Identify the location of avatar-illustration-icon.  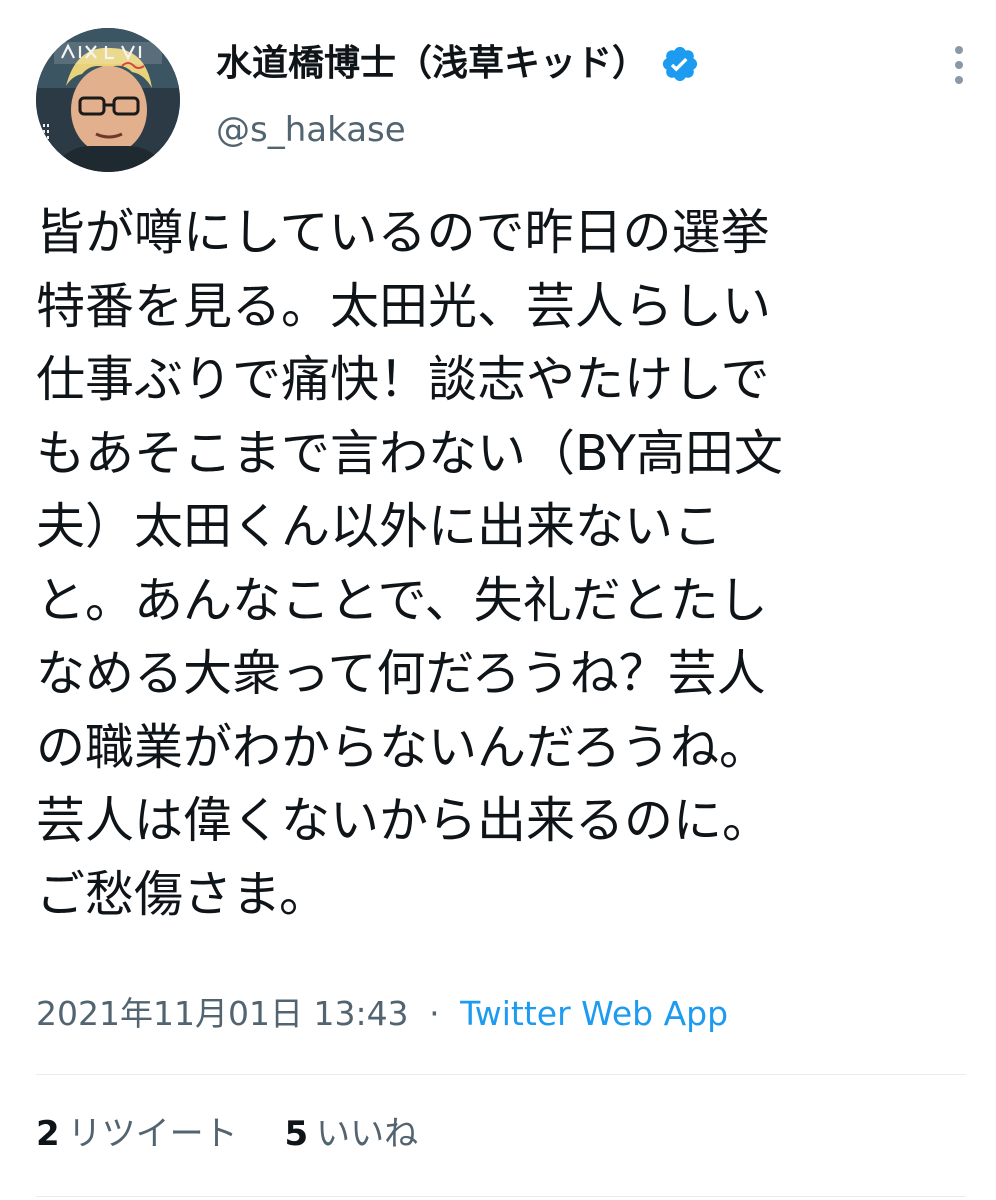
(108, 100).